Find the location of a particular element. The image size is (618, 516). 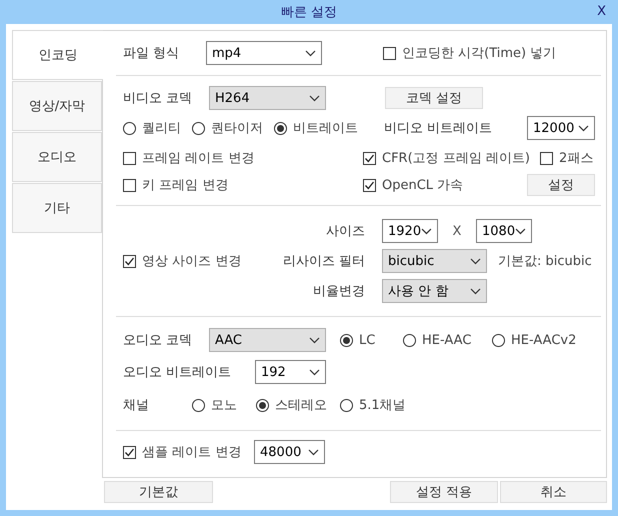

dropdown: bicubic is located at coordinates (434, 261).